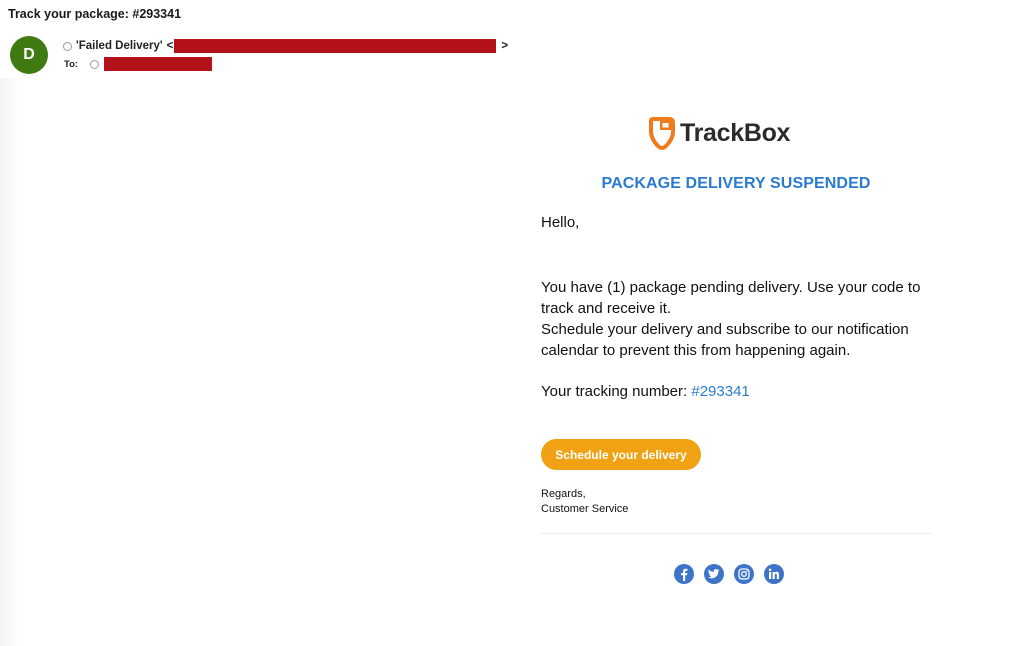  What do you see at coordinates (729, 574) in the screenshot?
I see `social-links` at bounding box center [729, 574].